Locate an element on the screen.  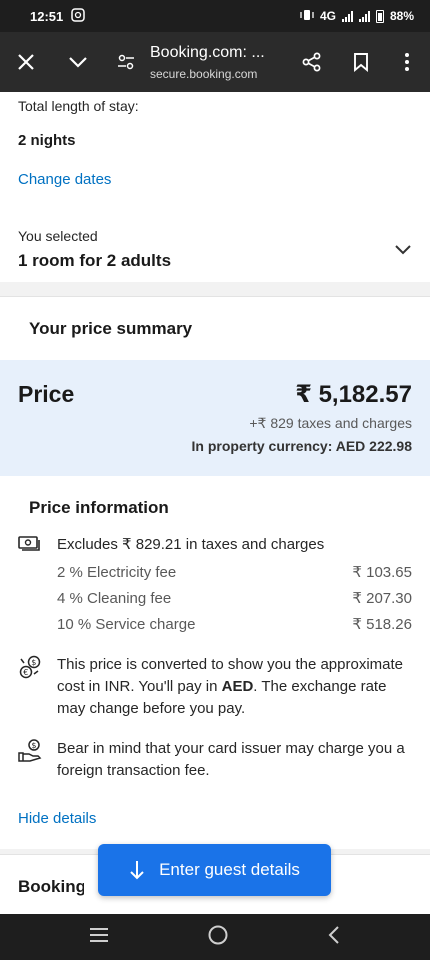
conversion-currency: AED is located at coordinates (237, 686).